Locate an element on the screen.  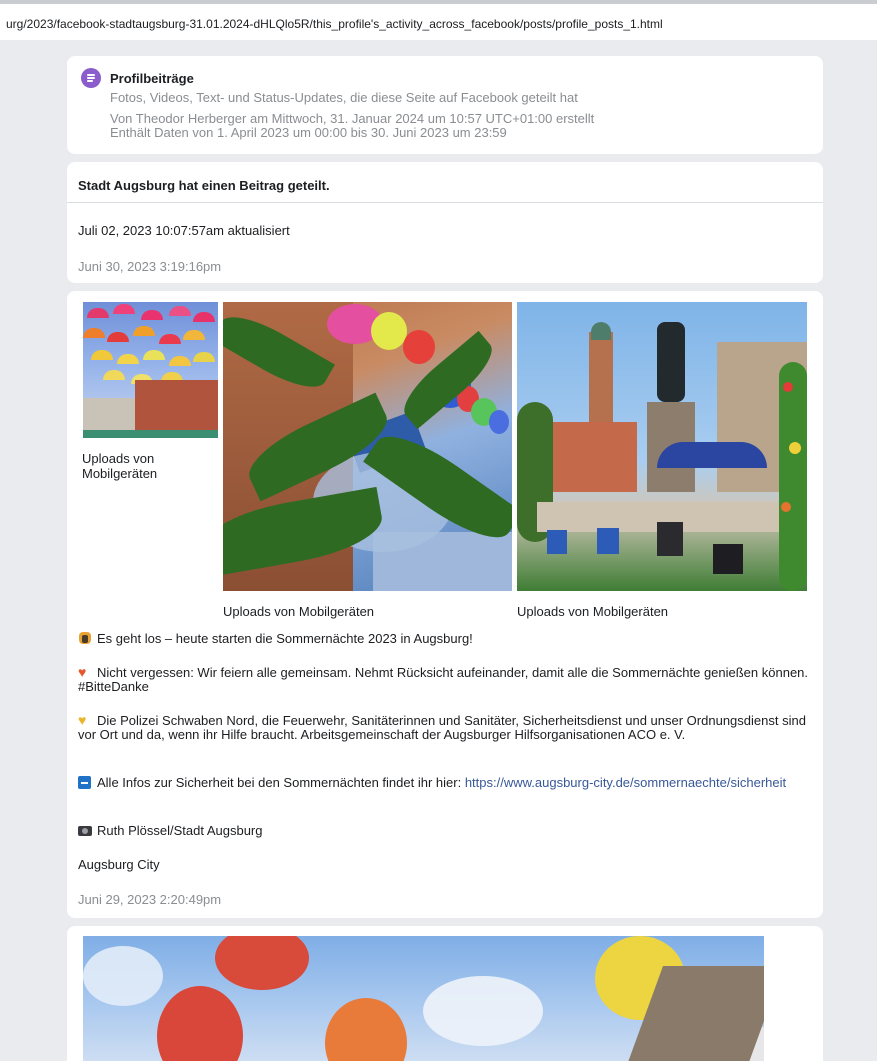
post-timestamp: Juni 30, 2023 3:19:16pm is located at coordinates (150, 266).